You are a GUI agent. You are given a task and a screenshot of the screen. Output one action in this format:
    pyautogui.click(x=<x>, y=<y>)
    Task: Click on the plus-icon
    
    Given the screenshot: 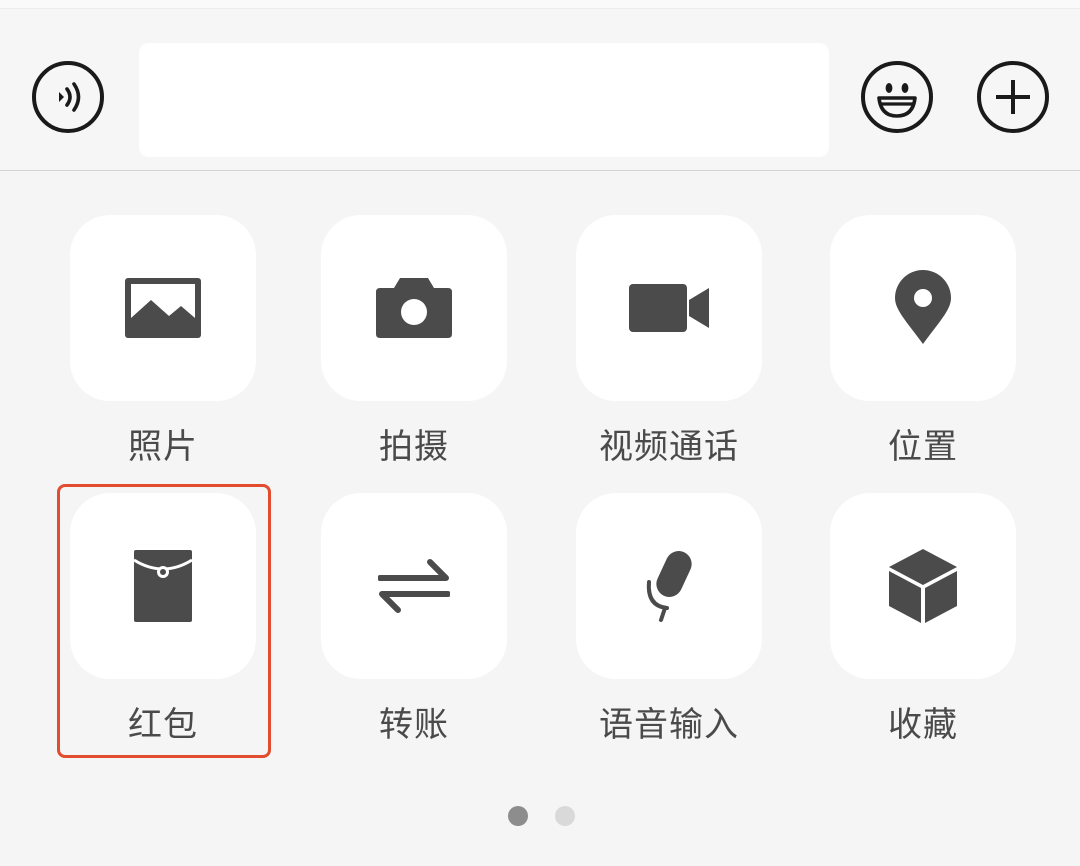 What is the action you would take?
    pyautogui.click(x=1013, y=97)
    